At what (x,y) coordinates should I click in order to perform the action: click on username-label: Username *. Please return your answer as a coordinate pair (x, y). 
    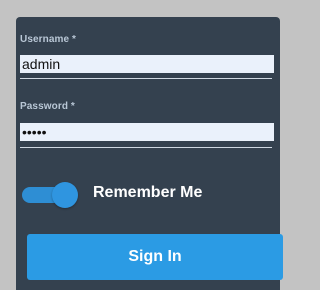
    Looking at the image, I should click on (48, 39).